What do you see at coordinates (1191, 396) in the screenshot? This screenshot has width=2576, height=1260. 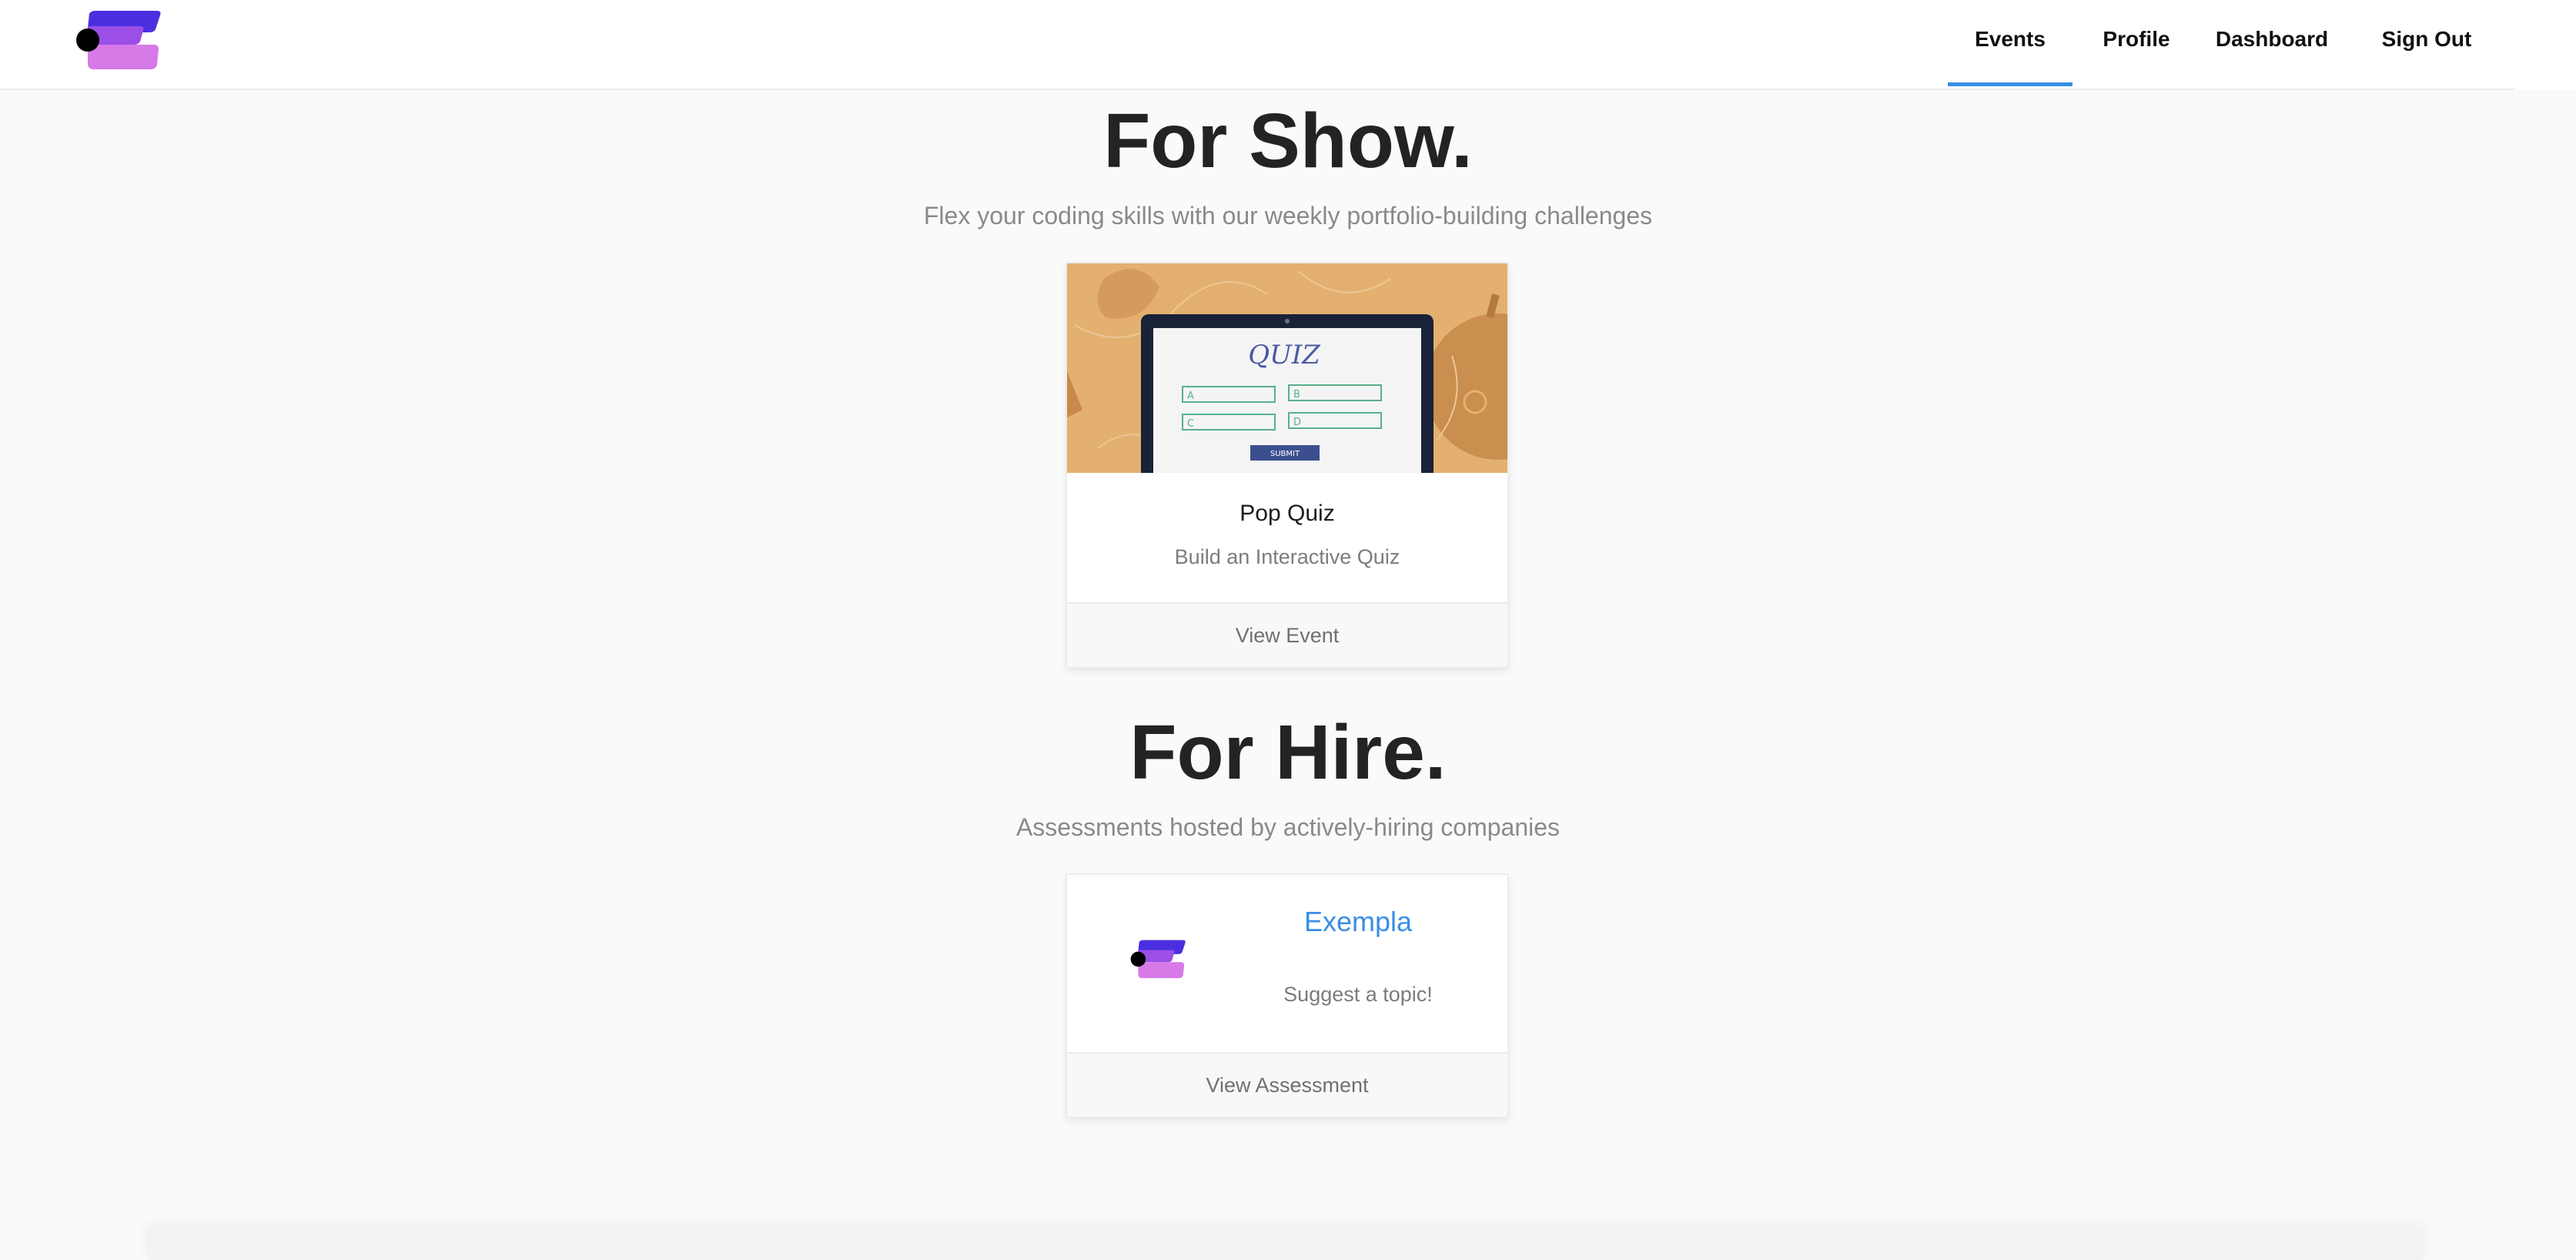 I see `svg-text: A` at bounding box center [1191, 396].